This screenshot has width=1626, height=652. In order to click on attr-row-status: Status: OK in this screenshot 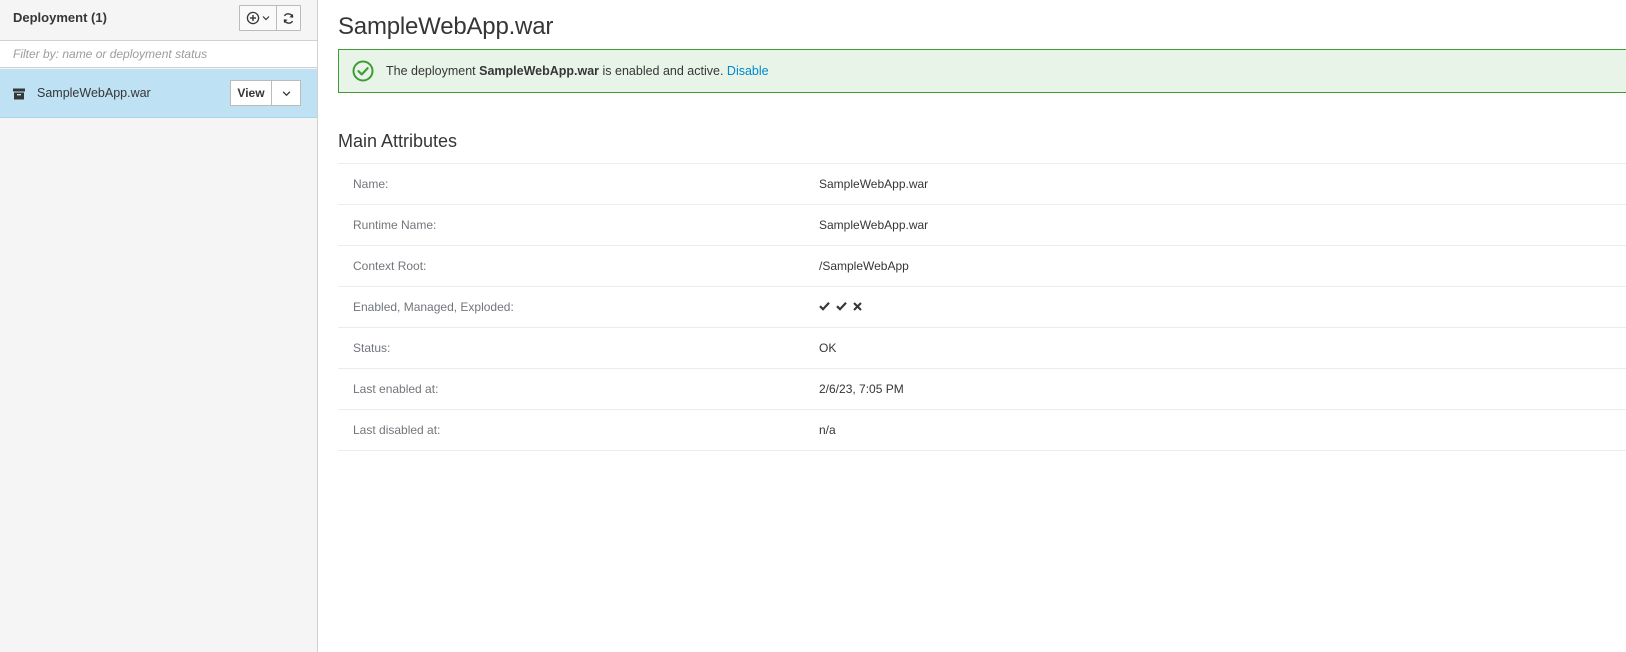, I will do `click(982, 348)`.